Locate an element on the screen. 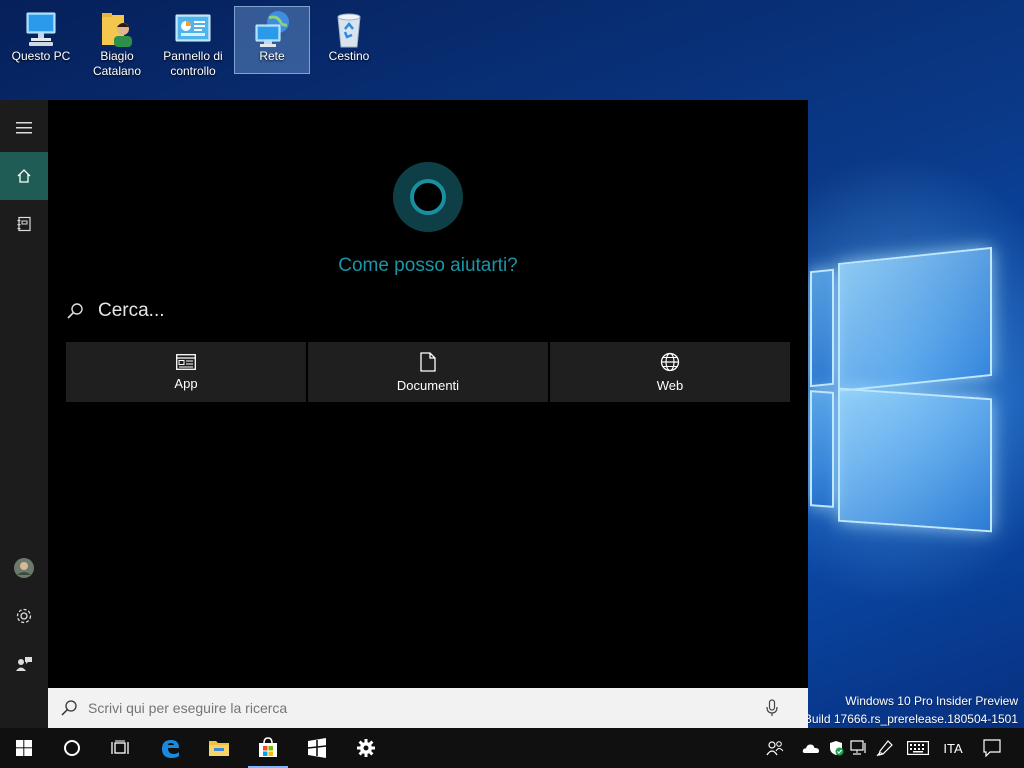 The width and height of the screenshot is (1024, 768). desktop-icon-label: Cestino is located at coordinates (349, 56).